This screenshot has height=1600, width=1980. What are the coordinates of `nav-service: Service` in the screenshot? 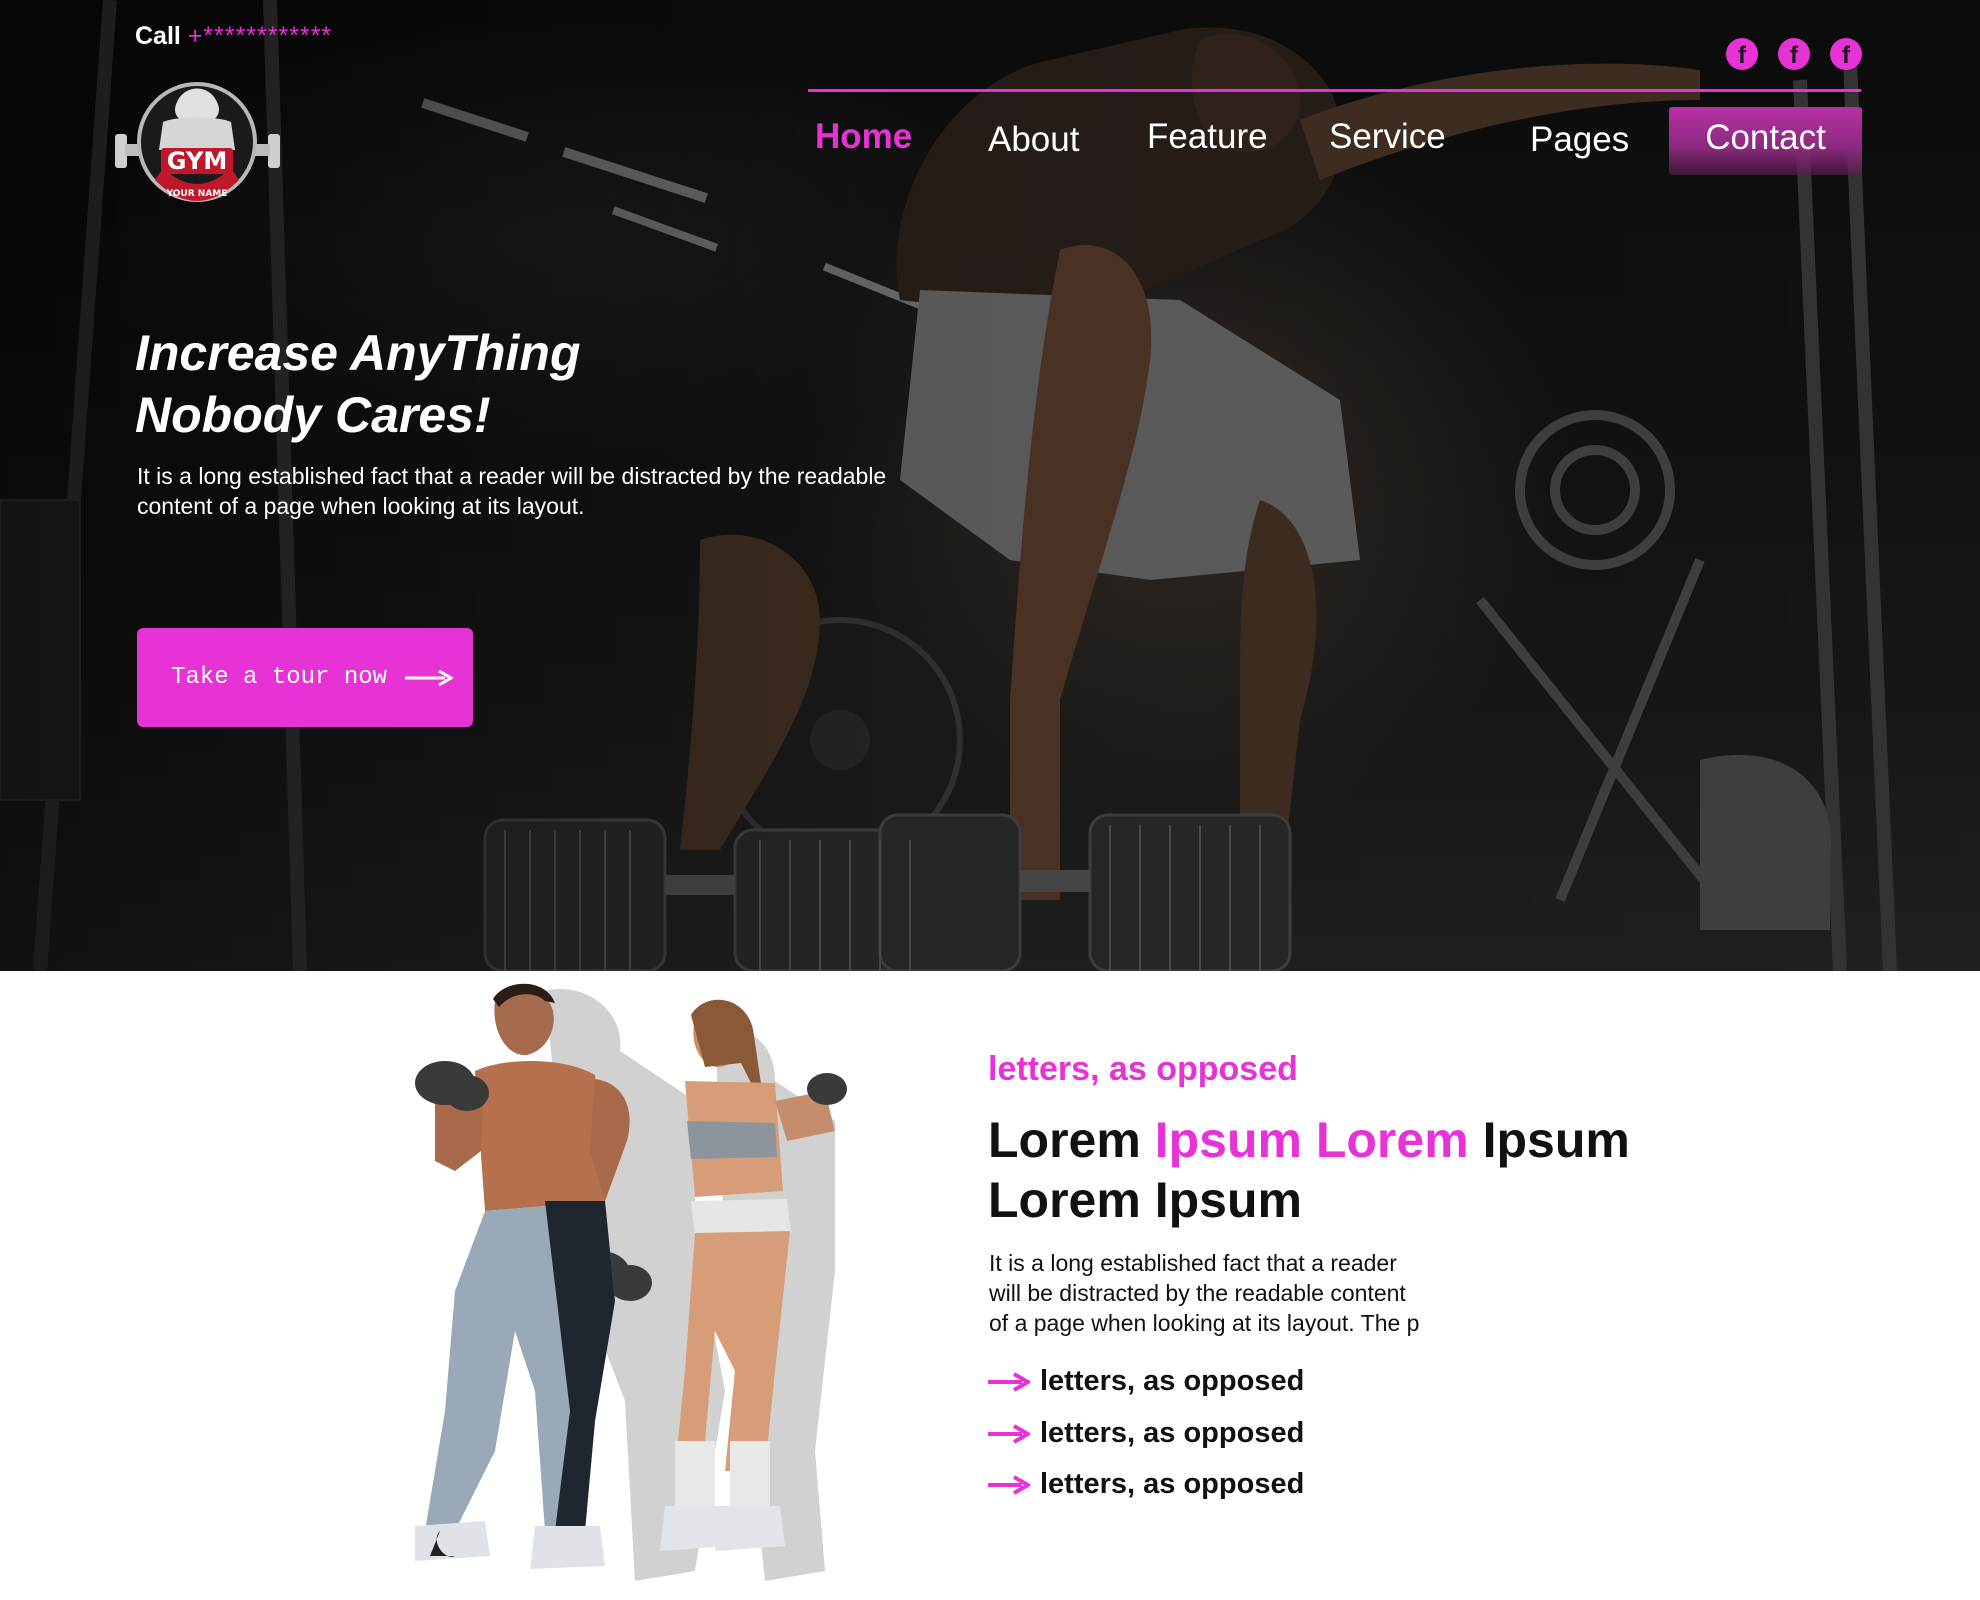 It's located at (1387, 137).